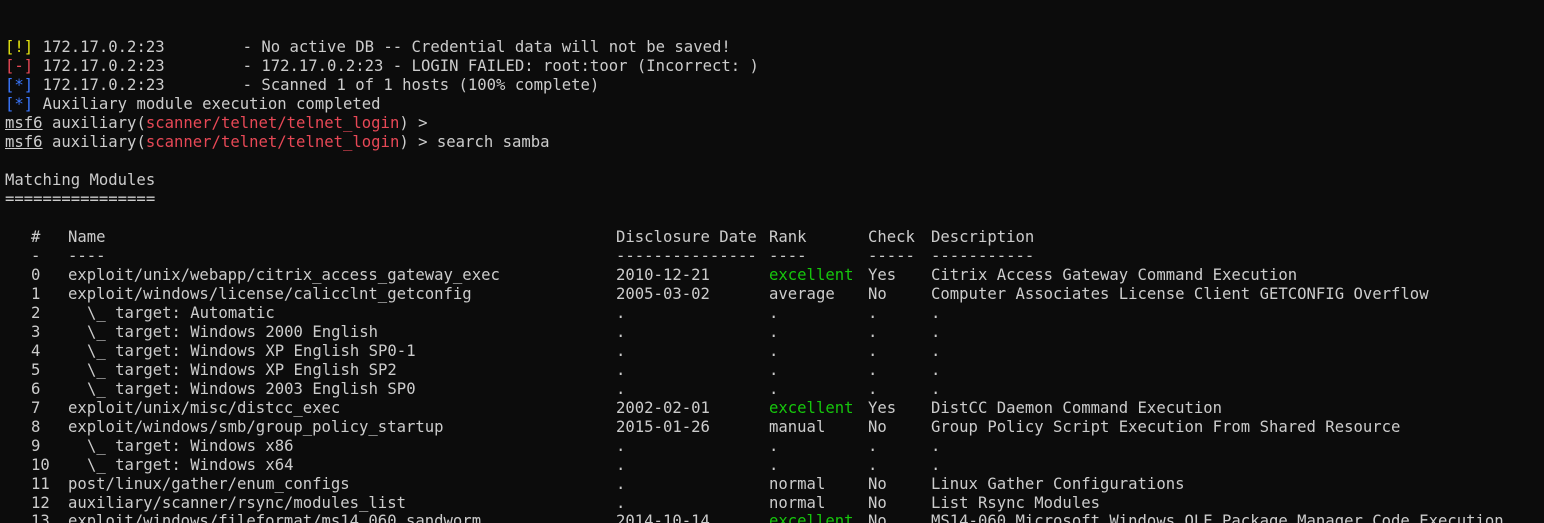  What do you see at coordinates (87, 256) in the screenshot?
I see `rule-name: ----` at bounding box center [87, 256].